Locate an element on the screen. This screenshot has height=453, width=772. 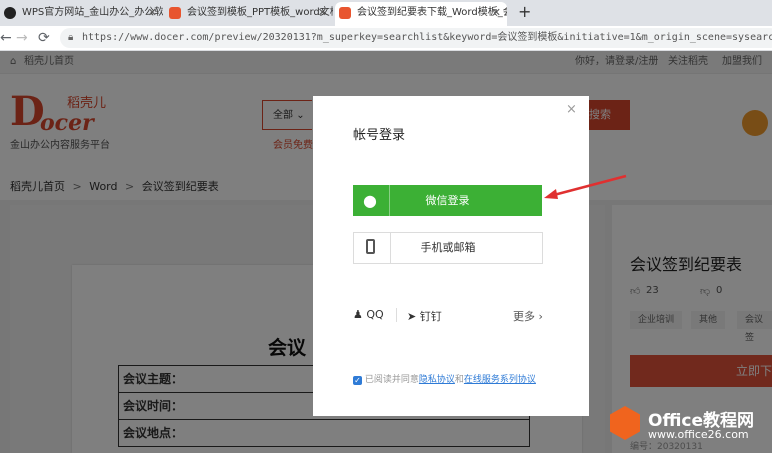
forward-icon: → is located at coordinates (22, 38).